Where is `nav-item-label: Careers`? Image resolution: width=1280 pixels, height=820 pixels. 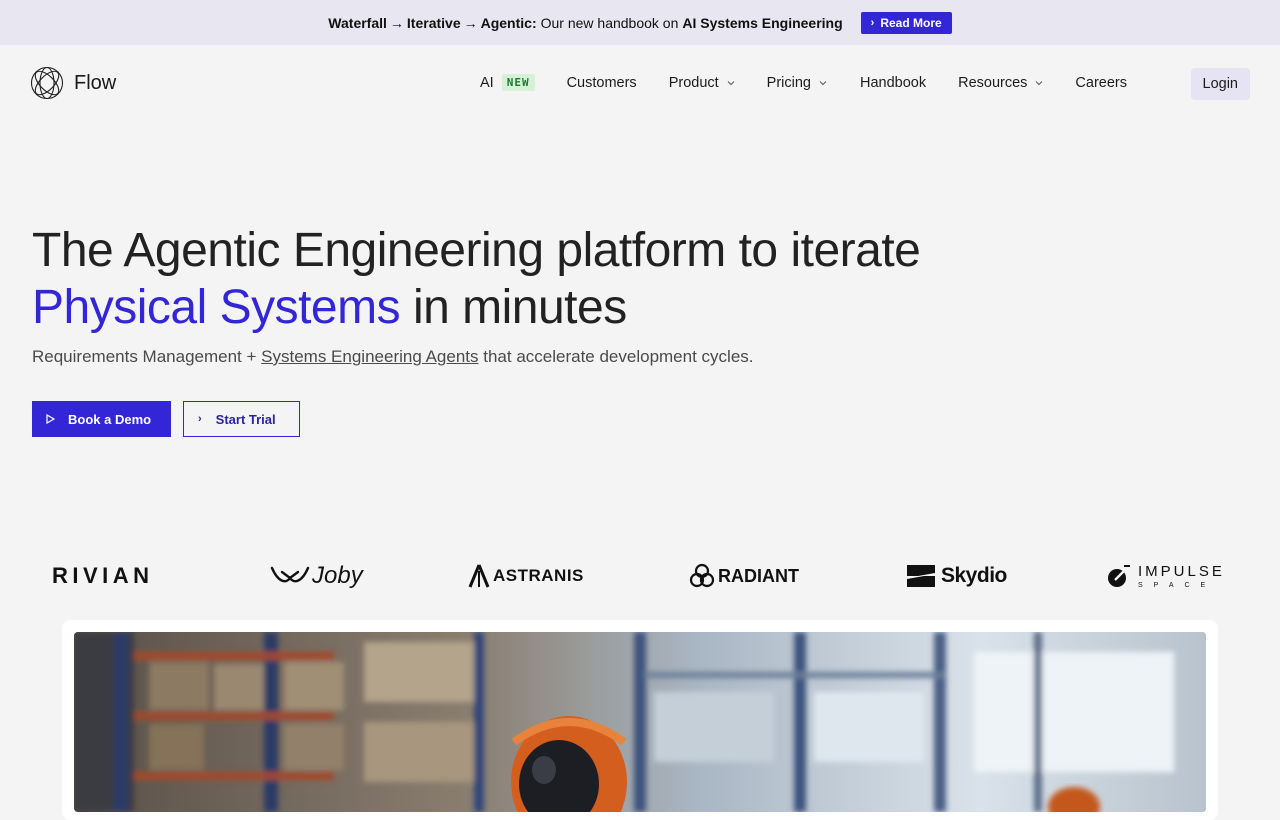 nav-item-label: Careers is located at coordinates (1101, 82).